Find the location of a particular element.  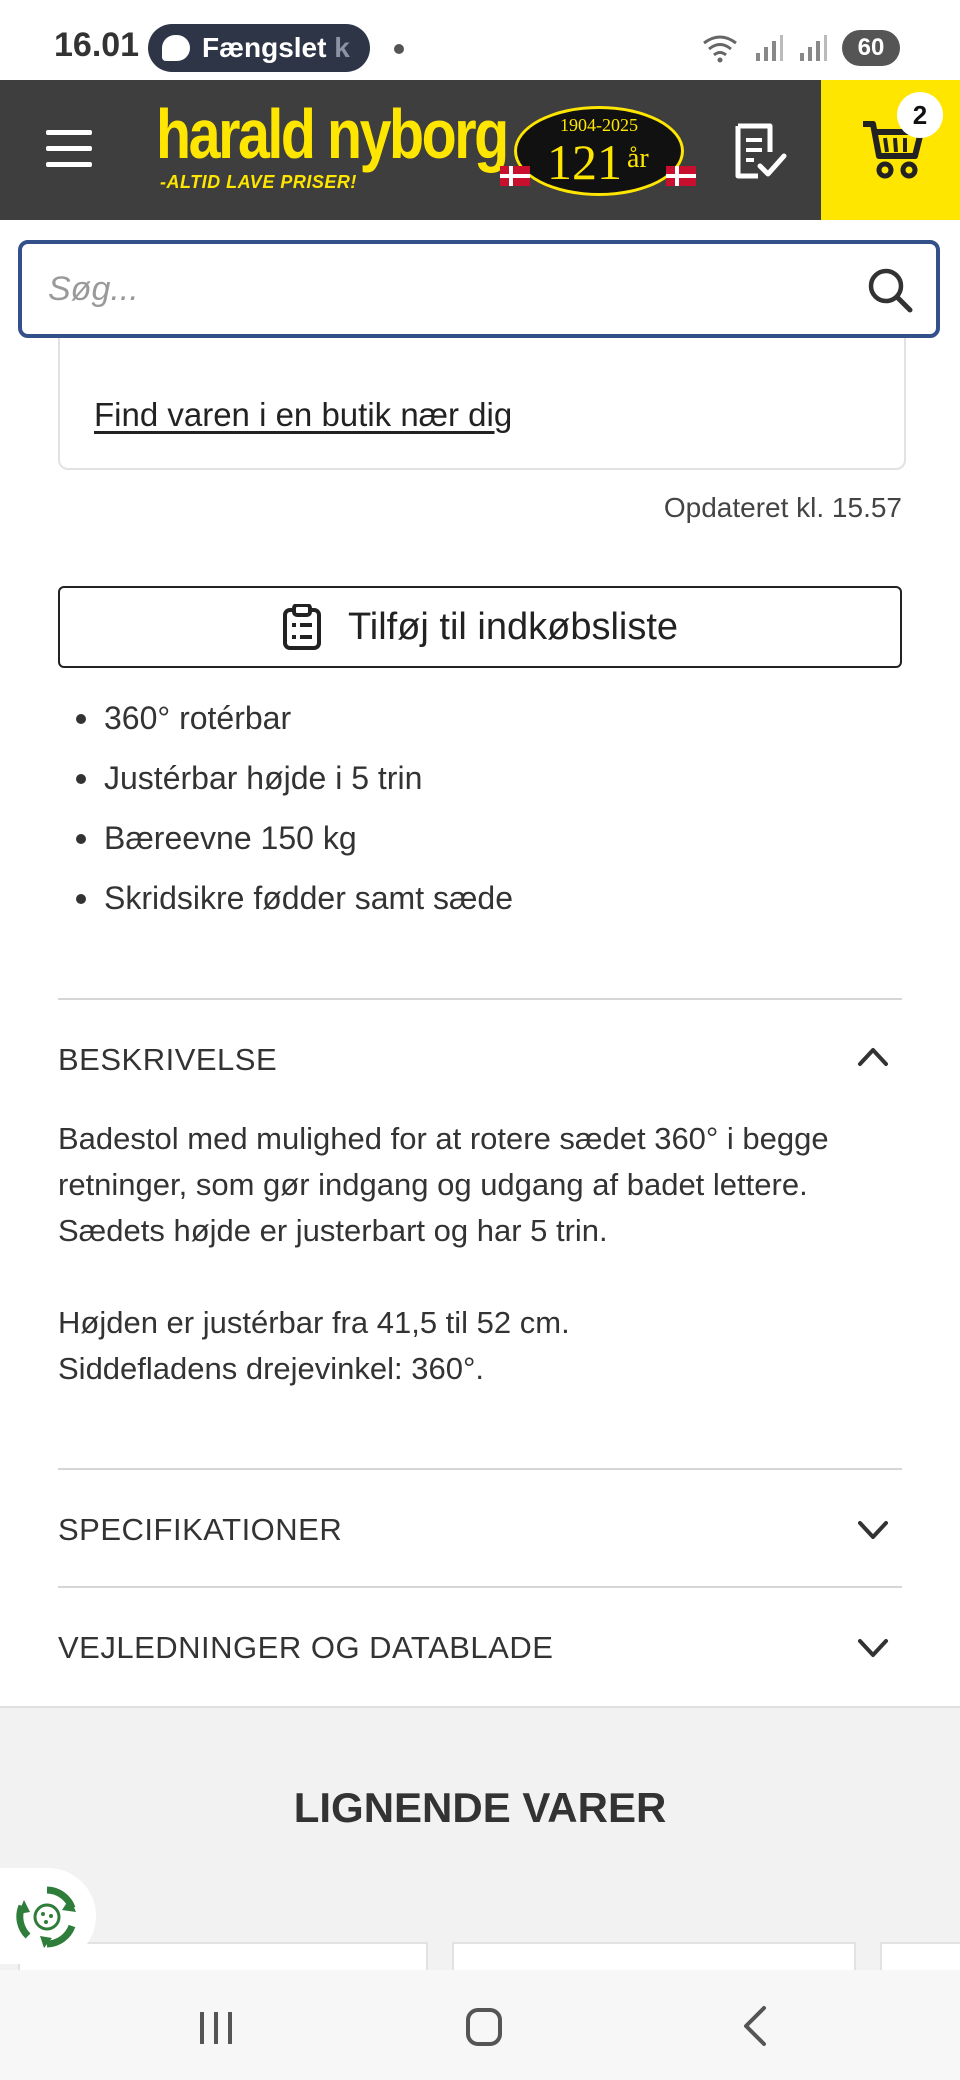

recycle-icon is located at coordinates (46, 1917).